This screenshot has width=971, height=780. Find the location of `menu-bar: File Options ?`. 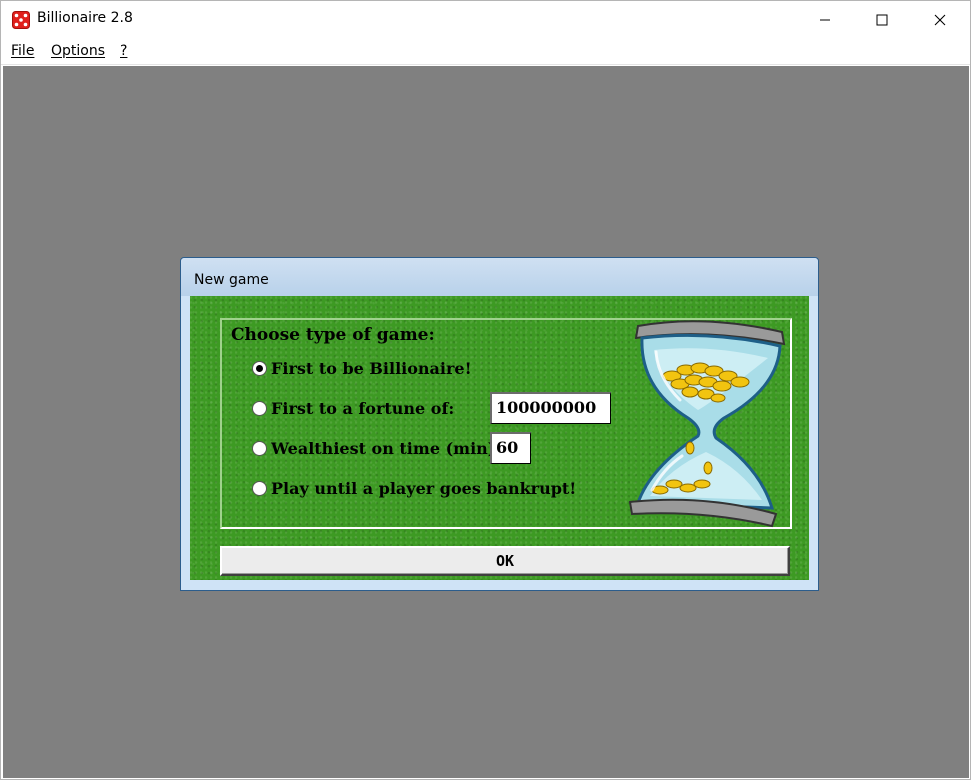

menu-bar: File Options ? is located at coordinates (485, 52).